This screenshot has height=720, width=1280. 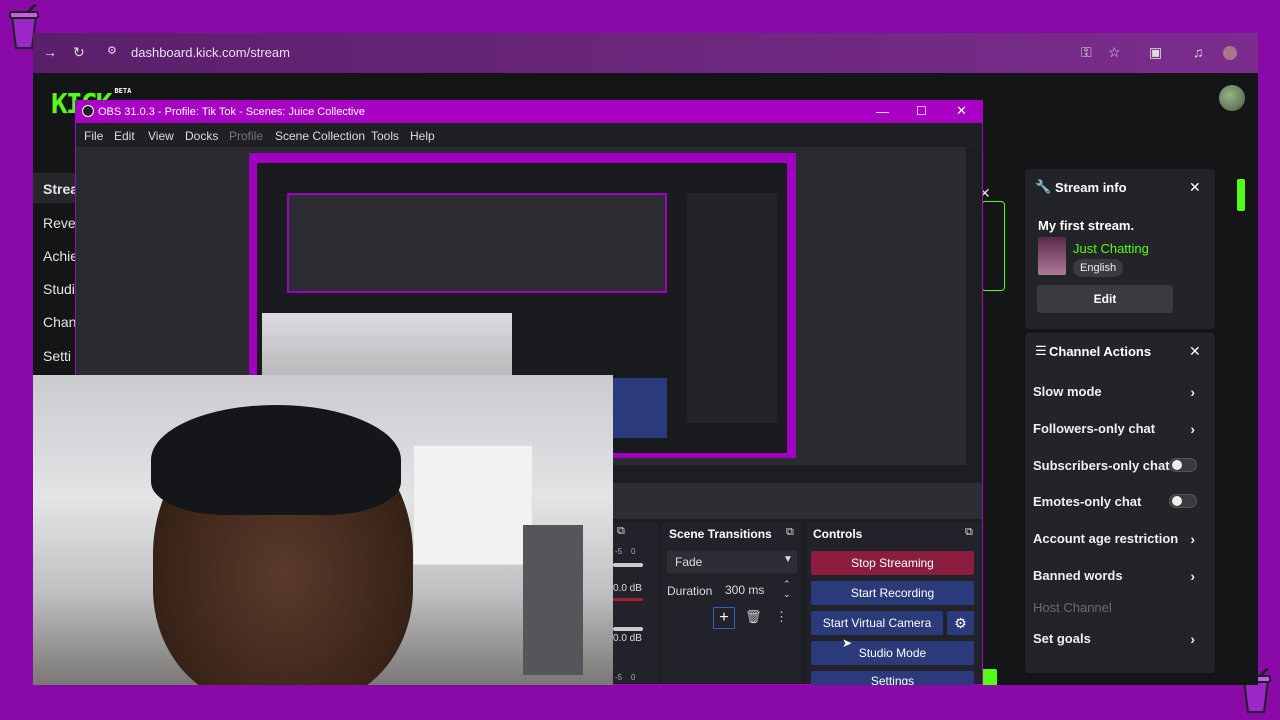 I want to click on site-settings-icon: ⚙, so click(x=112, y=50).